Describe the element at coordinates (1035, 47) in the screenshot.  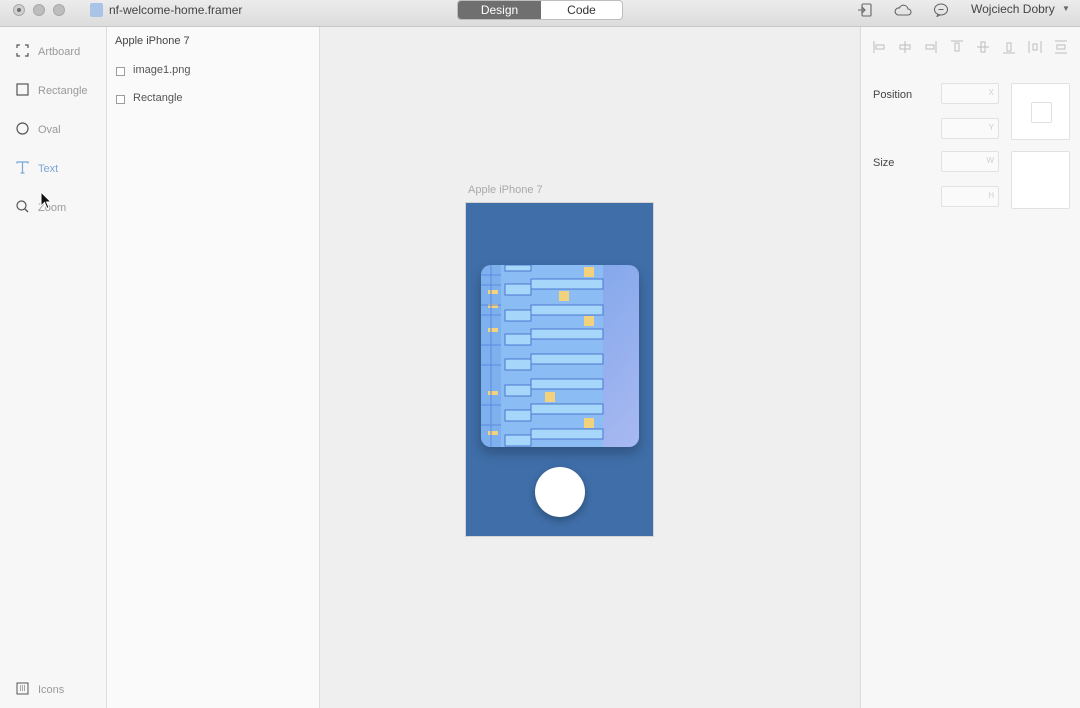
I see `distribute-horizontal-icon` at that location.